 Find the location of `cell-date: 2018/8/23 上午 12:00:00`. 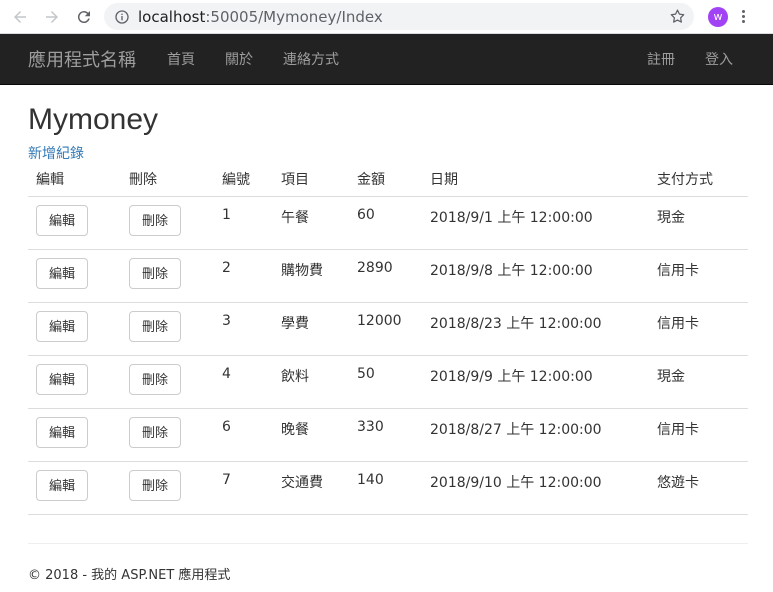

cell-date: 2018/8/23 上午 12:00:00 is located at coordinates (535, 329).